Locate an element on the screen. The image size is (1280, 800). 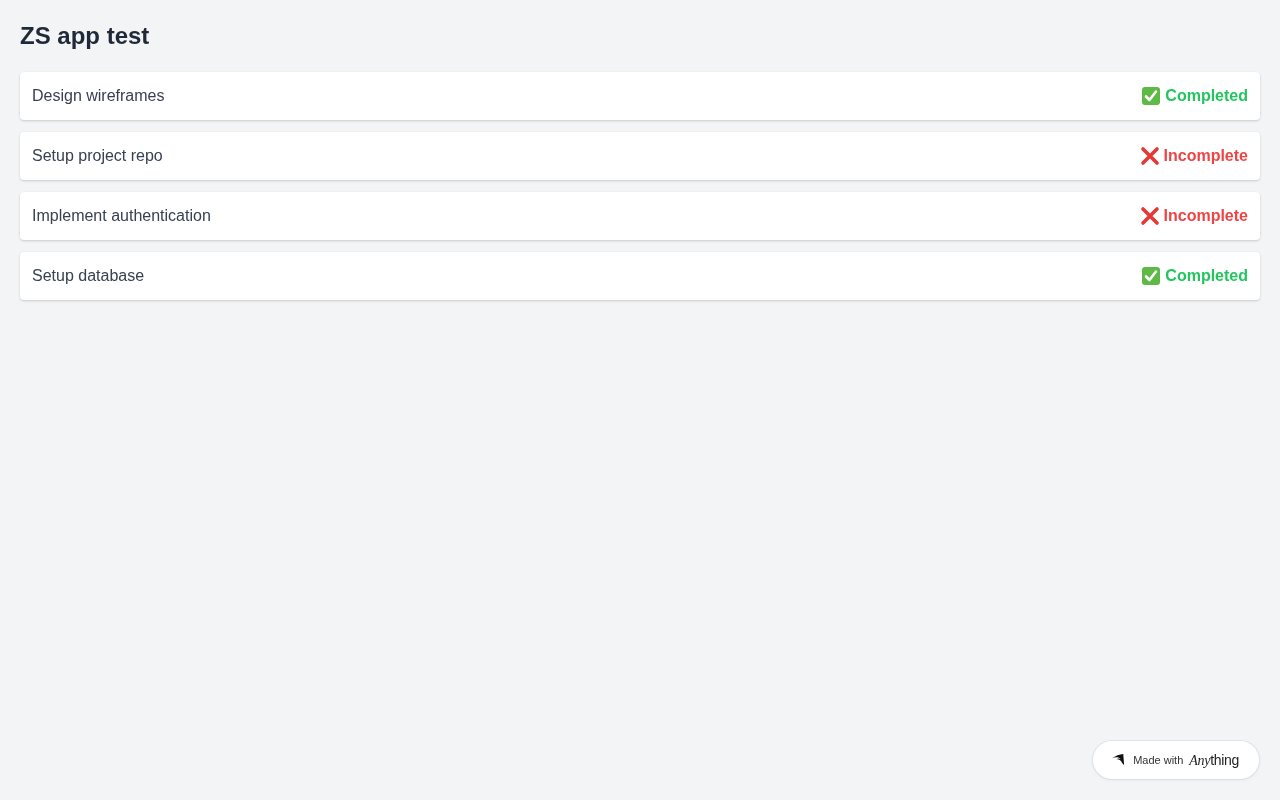
task-name: Implement authentication is located at coordinates (121, 216).